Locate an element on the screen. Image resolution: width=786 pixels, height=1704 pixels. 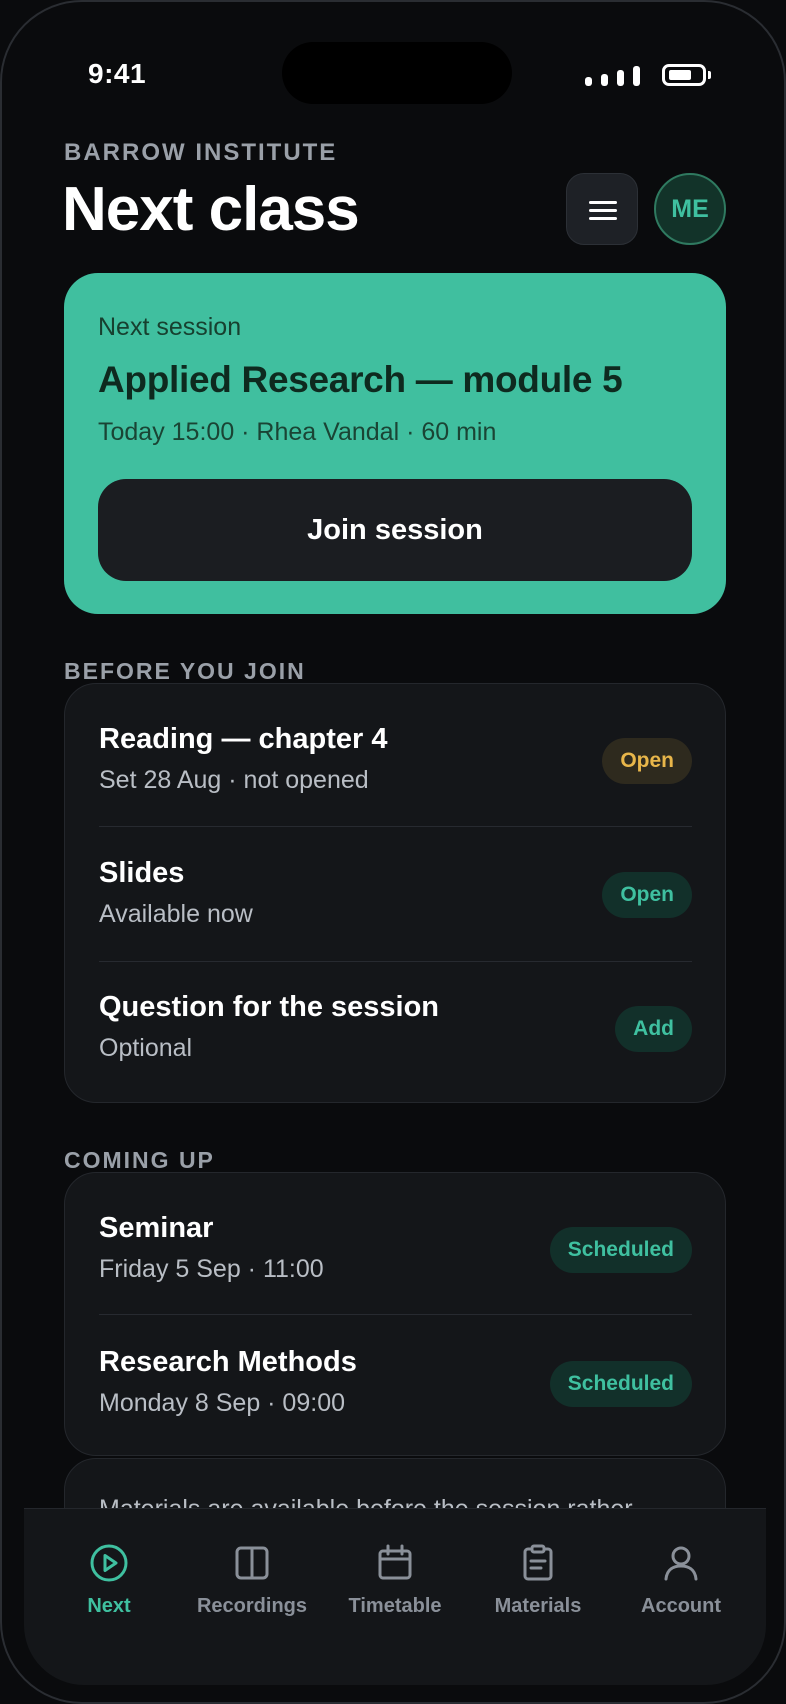
tab-label: Next is located at coordinates (109, 1606).